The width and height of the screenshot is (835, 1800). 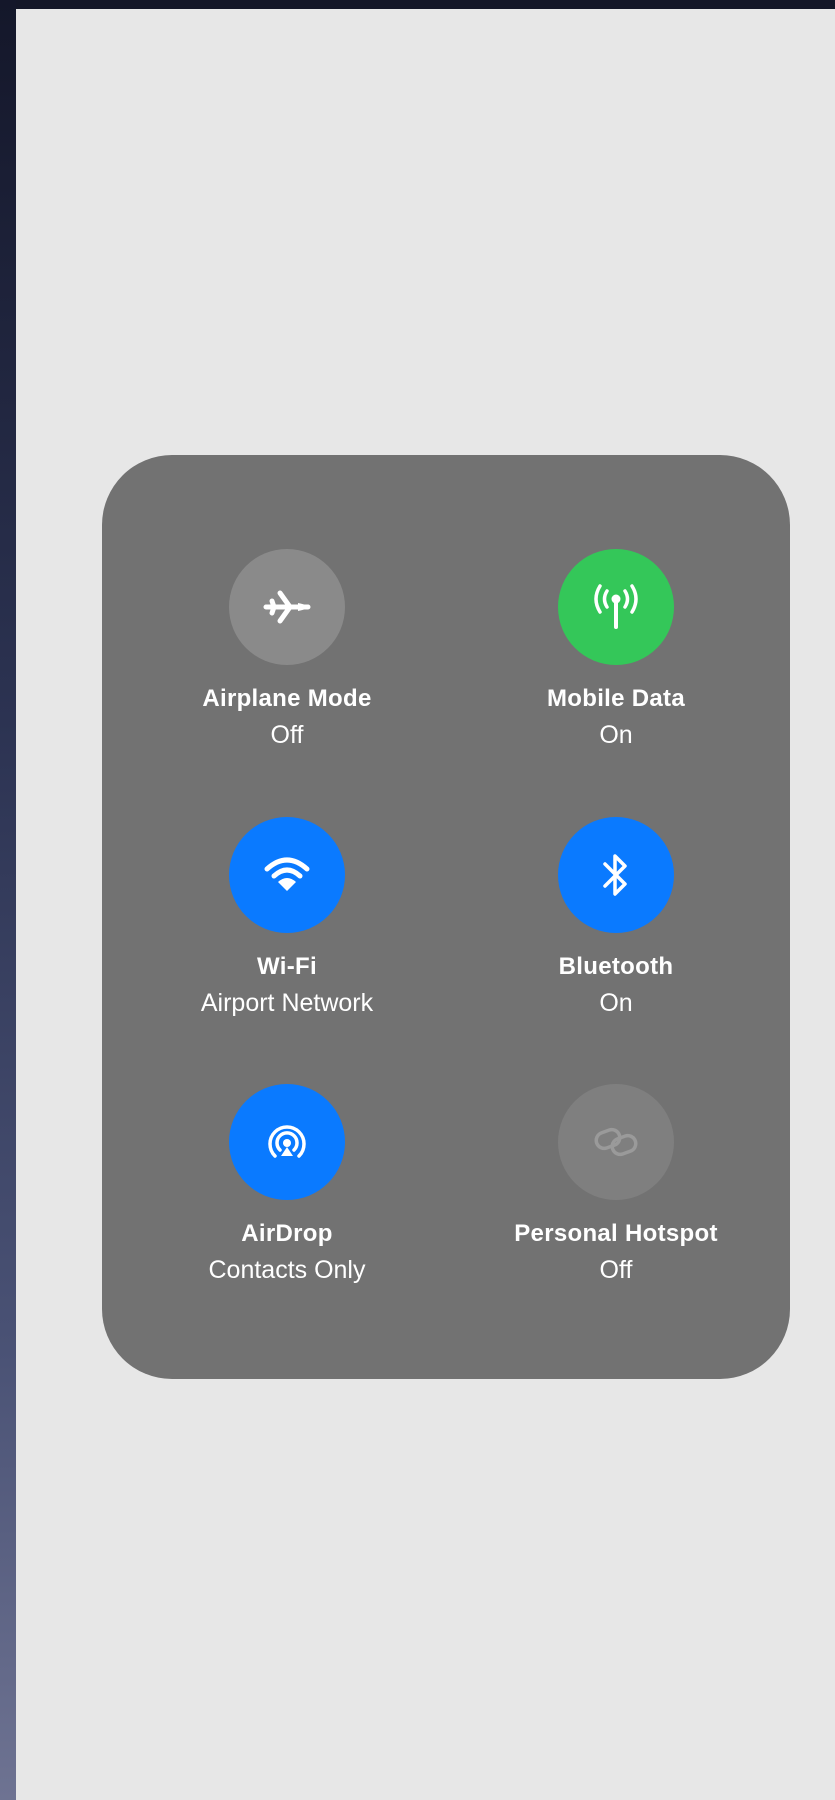 What do you see at coordinates (287, 1233) in the screenshot?
I see `airdrop-label: AirDrop` at bounding box center [287, 1233].